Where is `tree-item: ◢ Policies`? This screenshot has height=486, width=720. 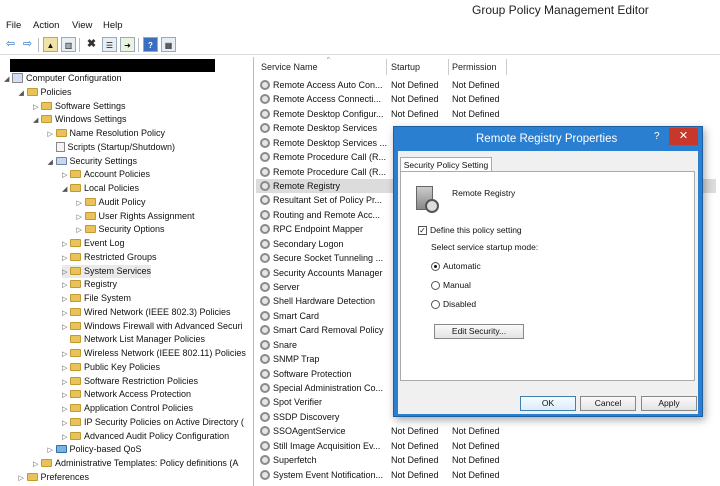
tree-item: ◢ Policies is located at coordinates (45, 92).